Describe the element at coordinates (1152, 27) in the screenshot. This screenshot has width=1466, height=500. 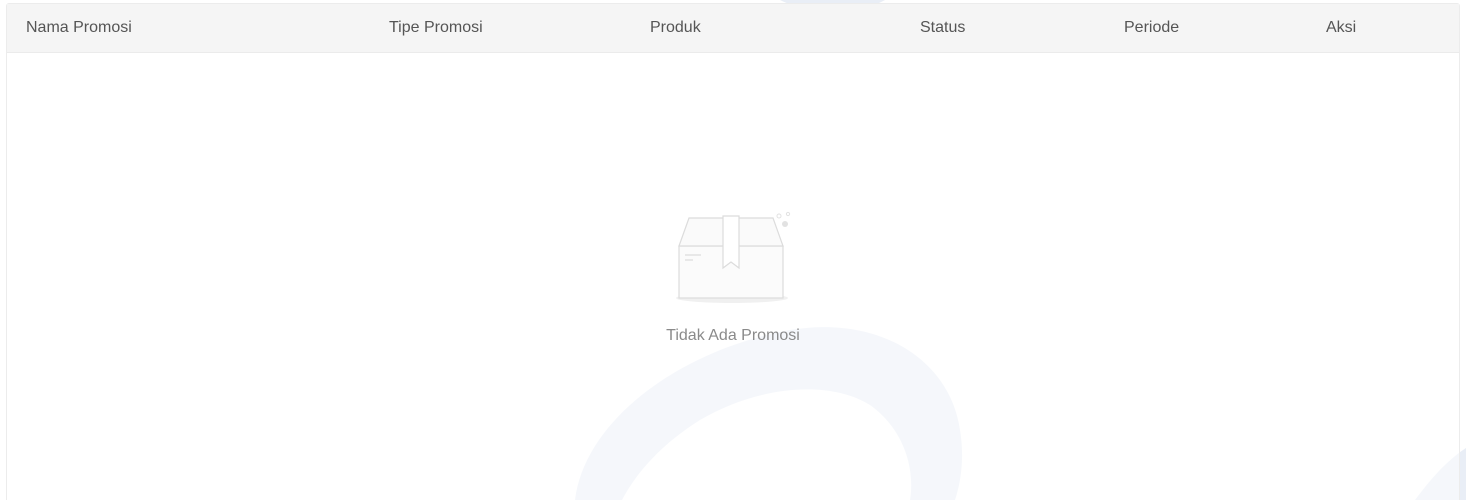
I see `column-header-period: Periode` at that location.